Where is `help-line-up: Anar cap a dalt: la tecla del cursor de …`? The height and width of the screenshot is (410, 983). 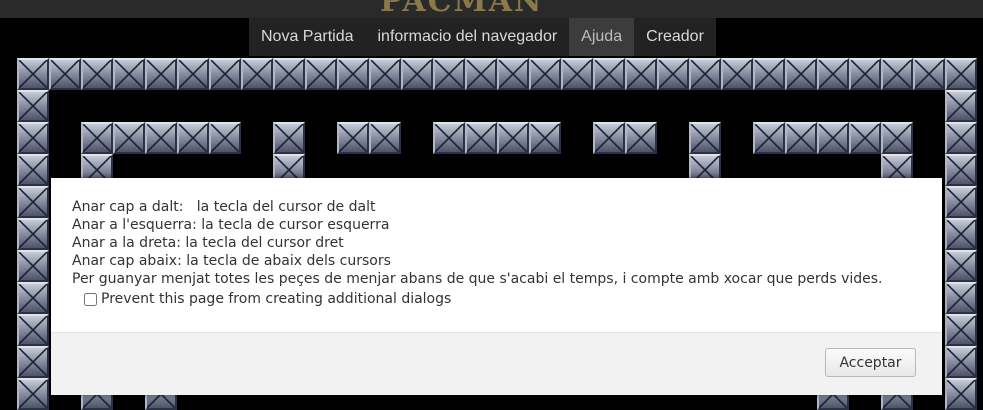 help-line-up: Anar cap a dalt: la tecla del cursor de … is located at coordinates (224, 207).